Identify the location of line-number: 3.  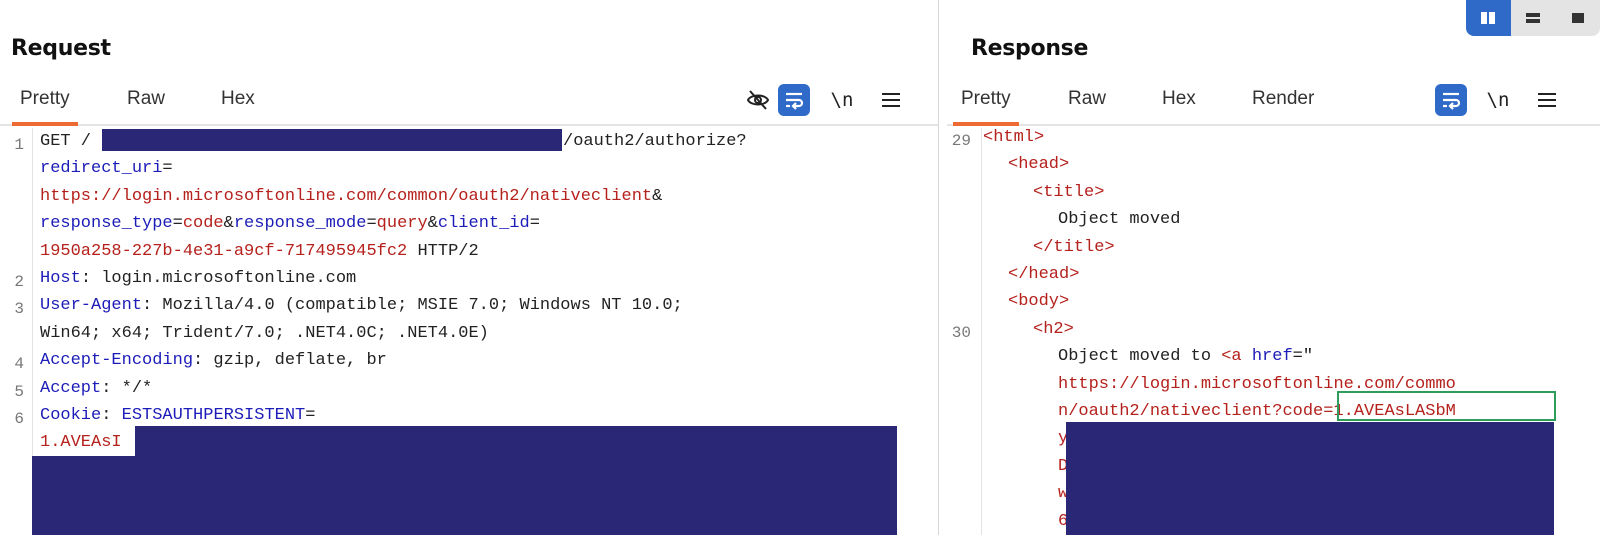
(19, 309).